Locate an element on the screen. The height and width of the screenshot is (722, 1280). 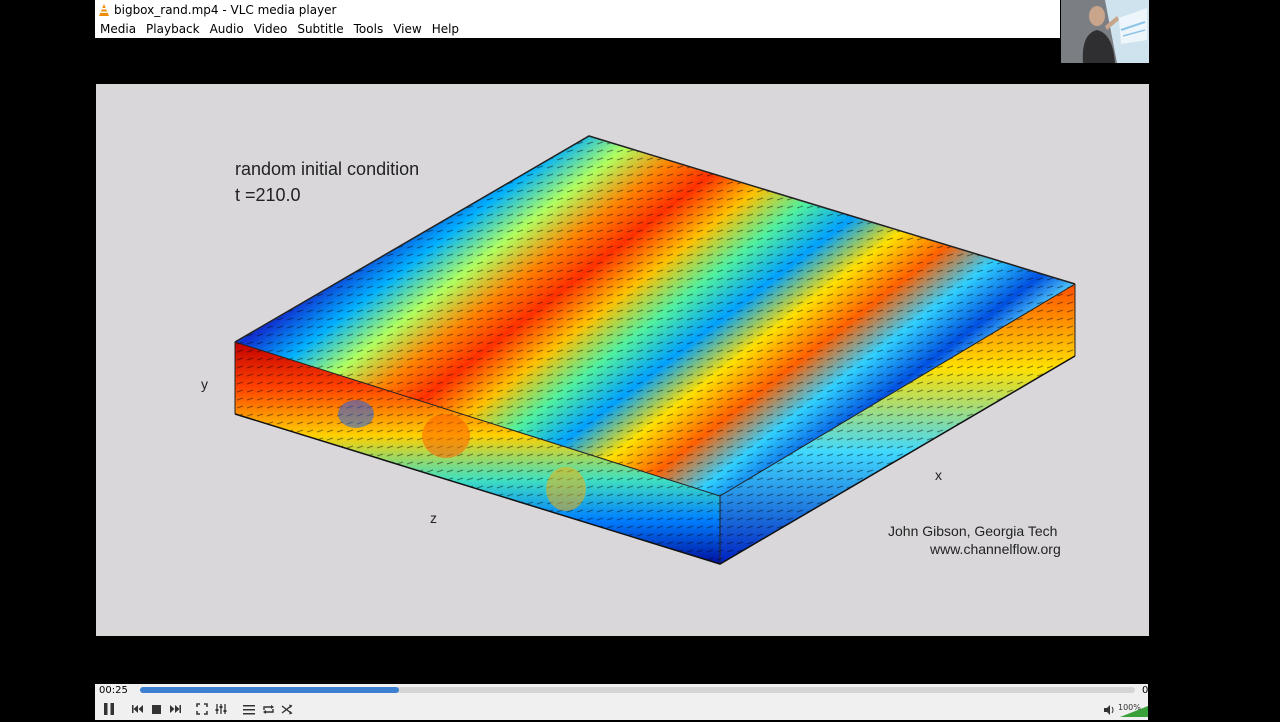
seek-progress is located at coordinates (269, 690).